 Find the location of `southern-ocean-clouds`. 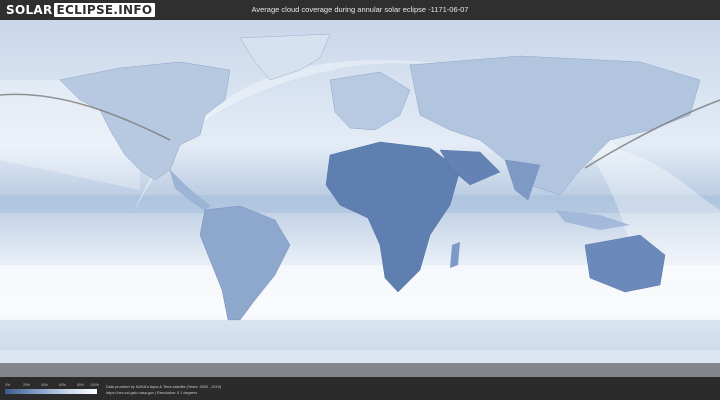

southern-ocean-clouds is located at coordinates (360, 335).